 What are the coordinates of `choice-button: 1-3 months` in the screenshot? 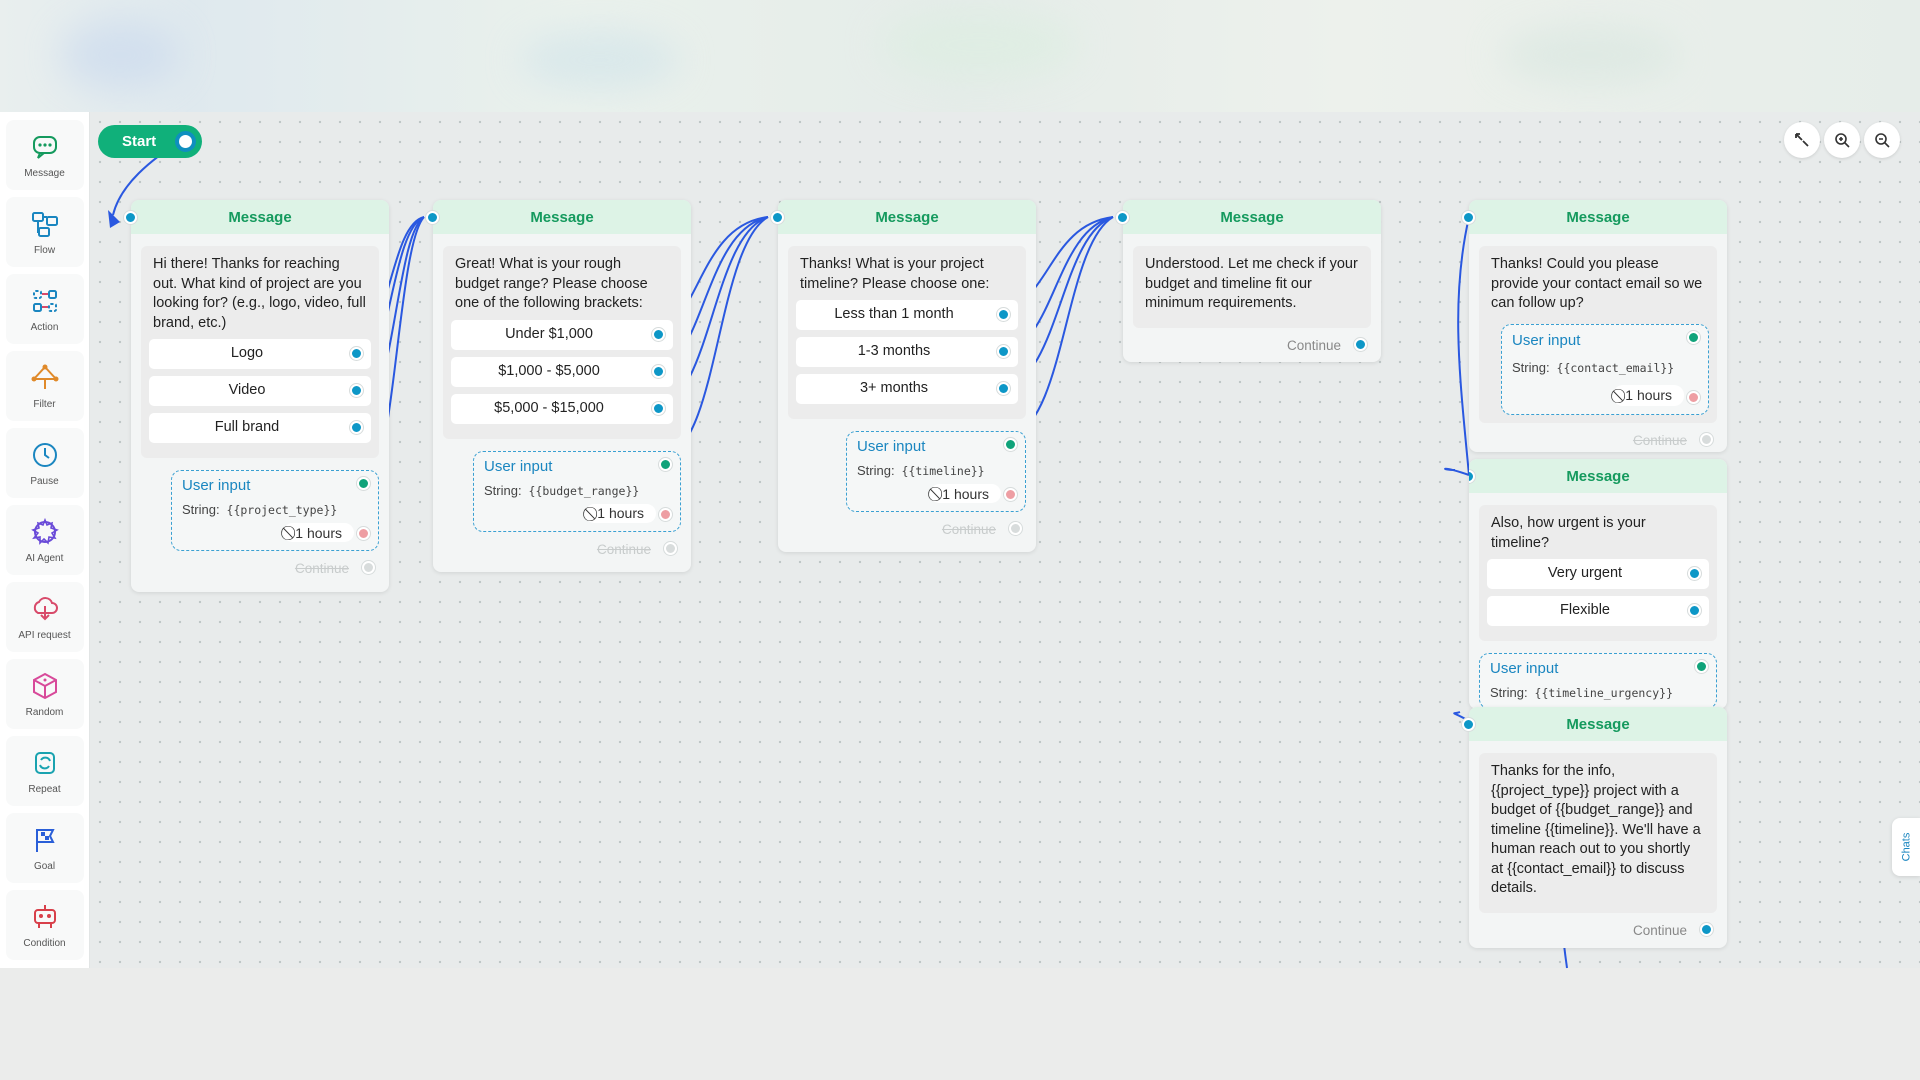 It's located at (907, 352).